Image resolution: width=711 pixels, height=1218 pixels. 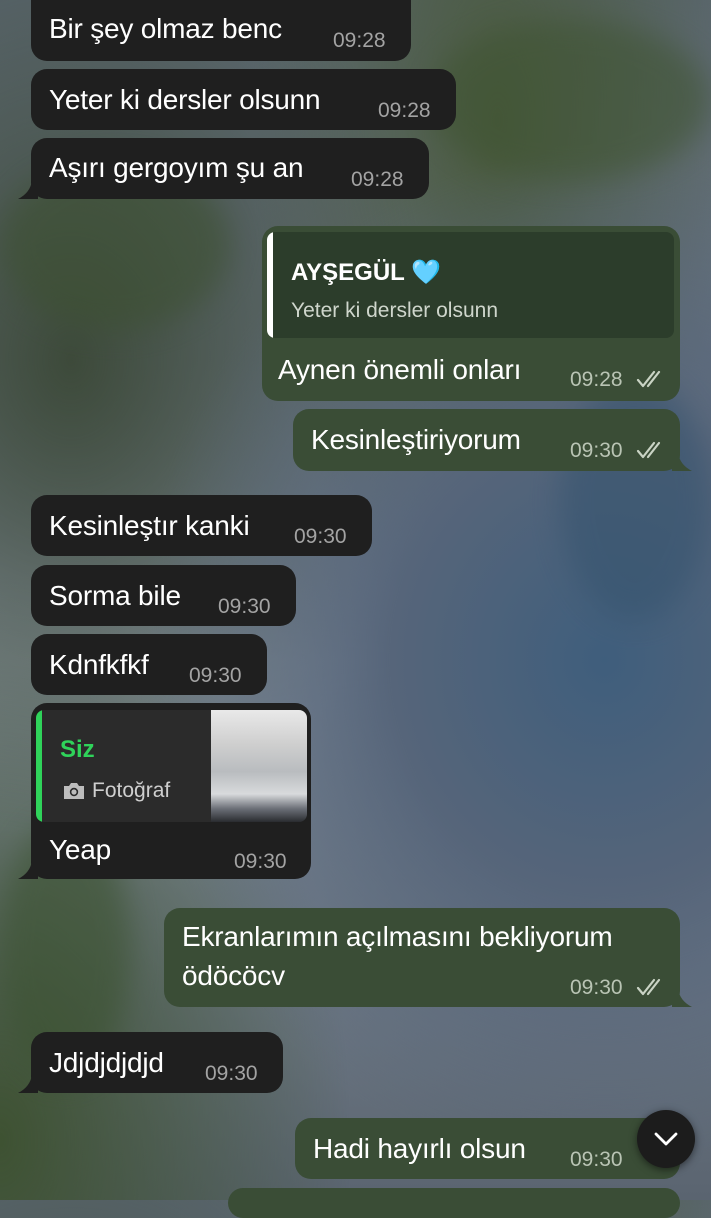 I want to click on message-bubble-incoming: Siz Fotoğraf Yeap 09:30, so click(x=171, y=791).